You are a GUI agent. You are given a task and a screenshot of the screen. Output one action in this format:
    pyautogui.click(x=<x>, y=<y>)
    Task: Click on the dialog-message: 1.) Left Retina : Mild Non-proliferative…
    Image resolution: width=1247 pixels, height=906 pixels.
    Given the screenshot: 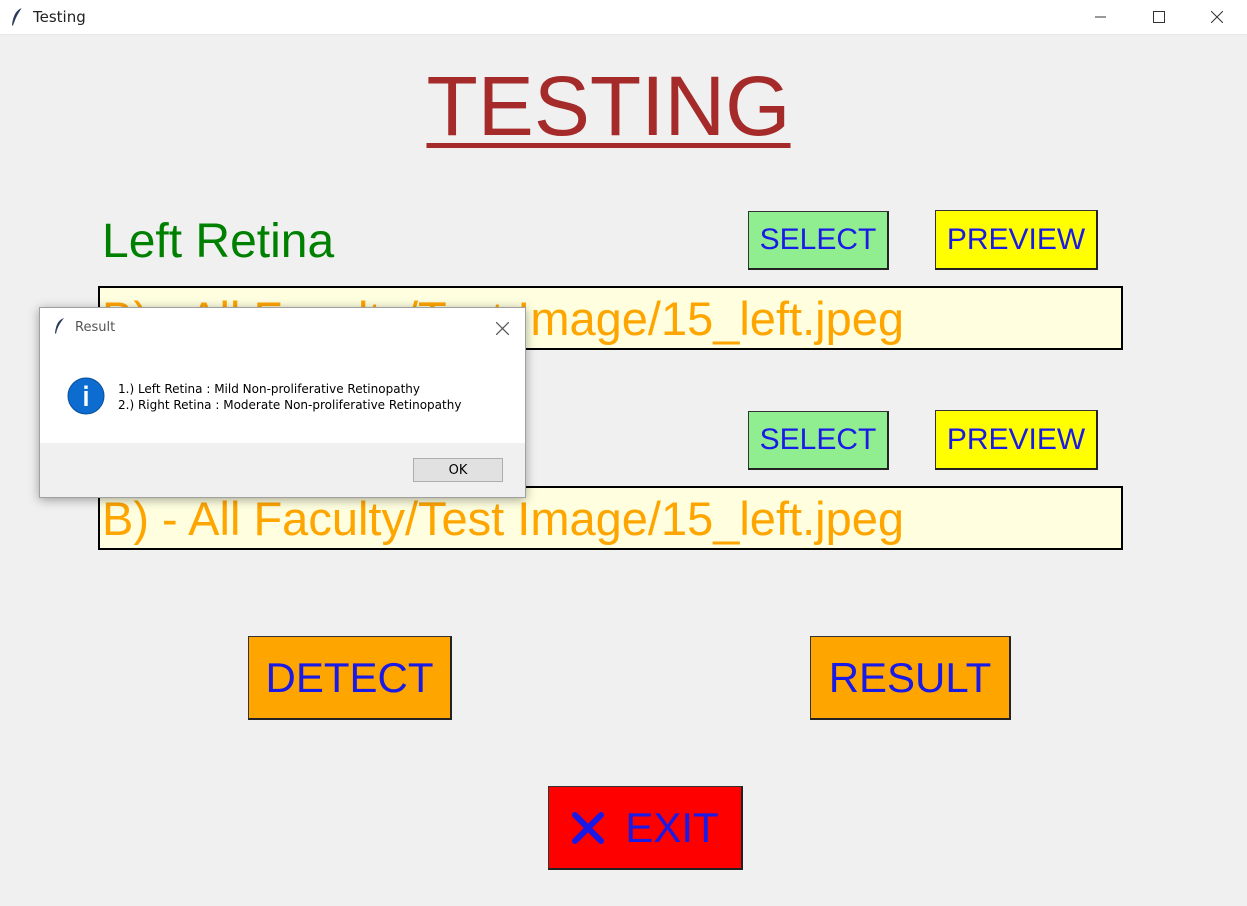 What is the action you would take?
    pyautogui.click(x=289, y=397)
    